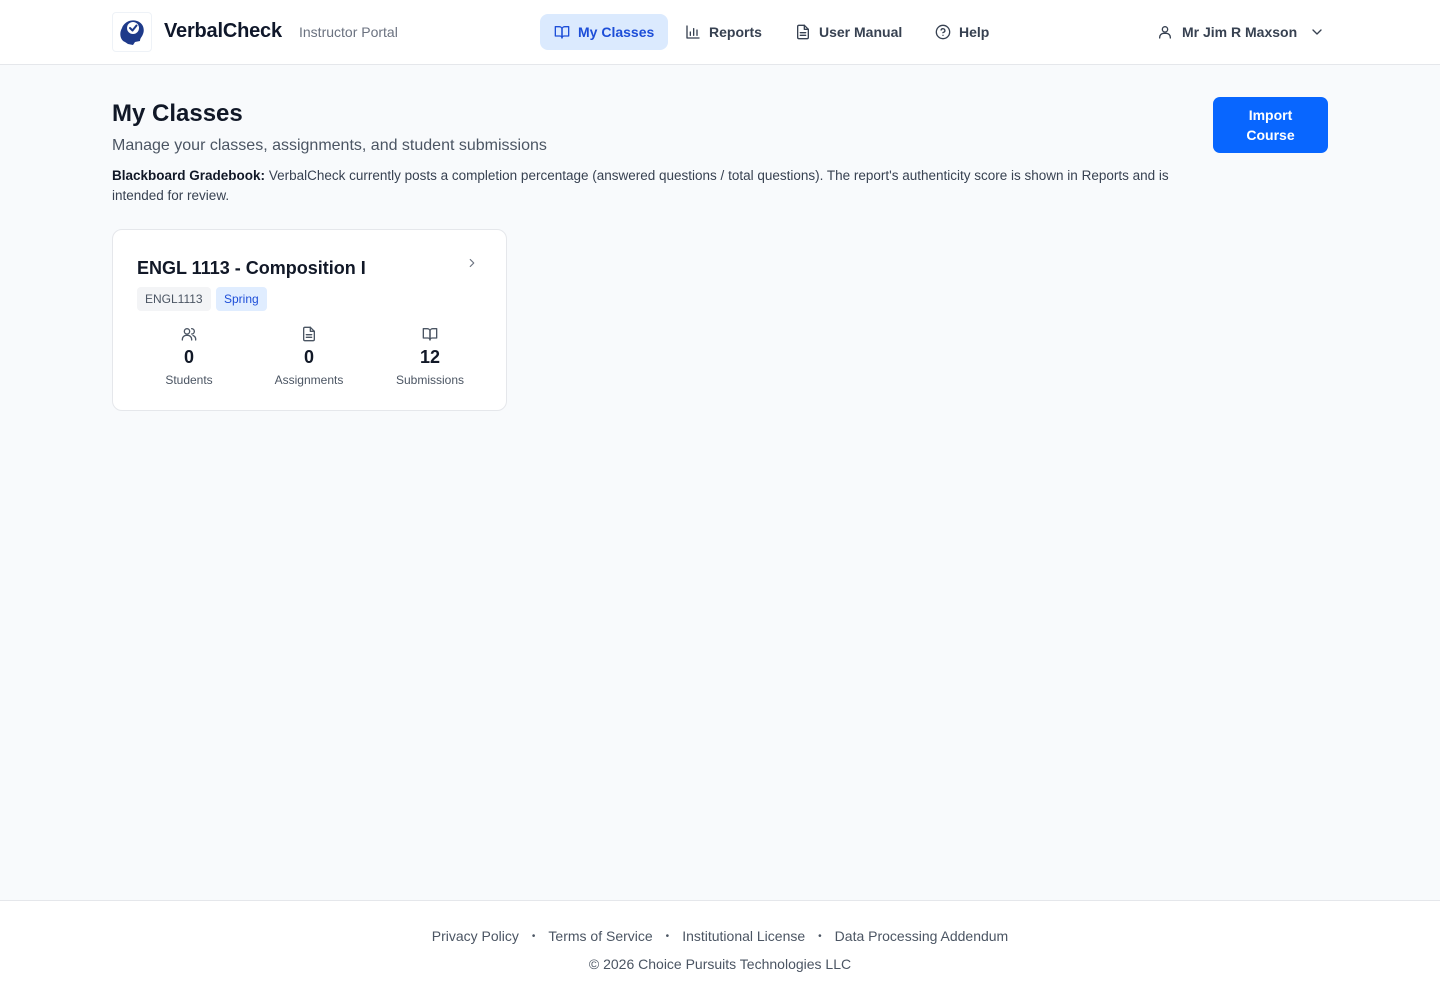 This screenshot has height=997, width=1440. I want to click on gradebook-notice-label: Blackboard Gradebook:, so click(189, 175).